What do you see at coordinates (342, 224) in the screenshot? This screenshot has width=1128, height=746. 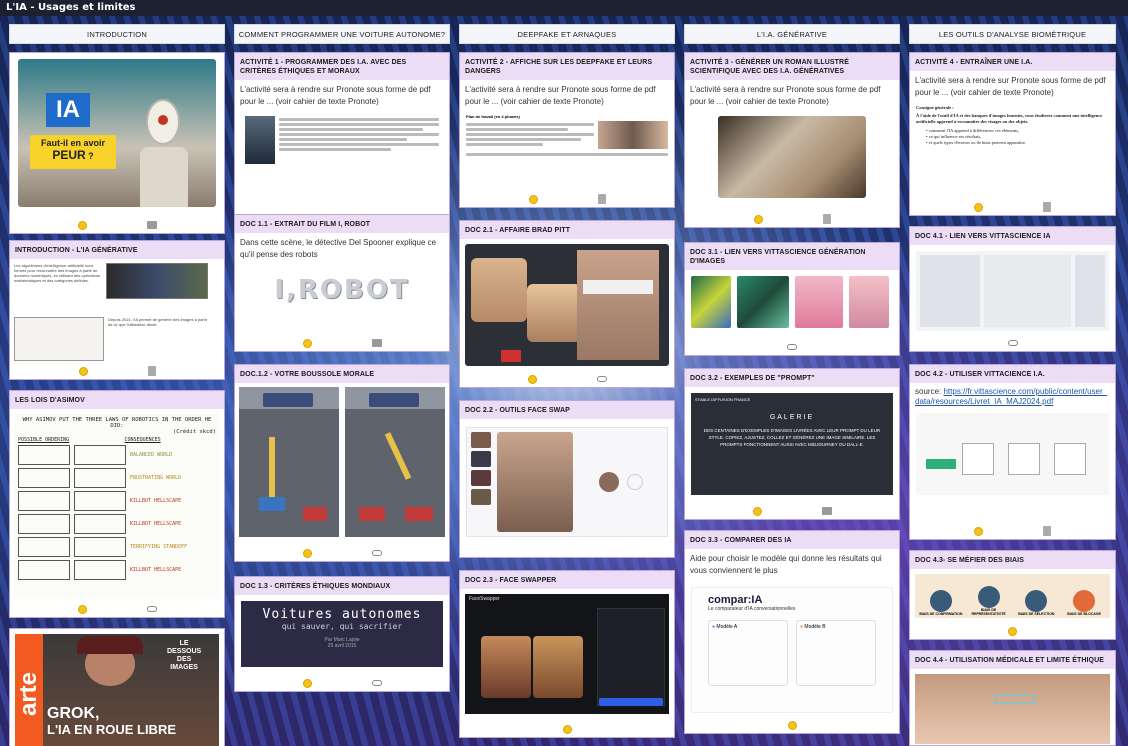 I see `card-title: DOC 1.1 - EXTRAIT DU FILM I, ROBOT` at bounding box center [342, 224].